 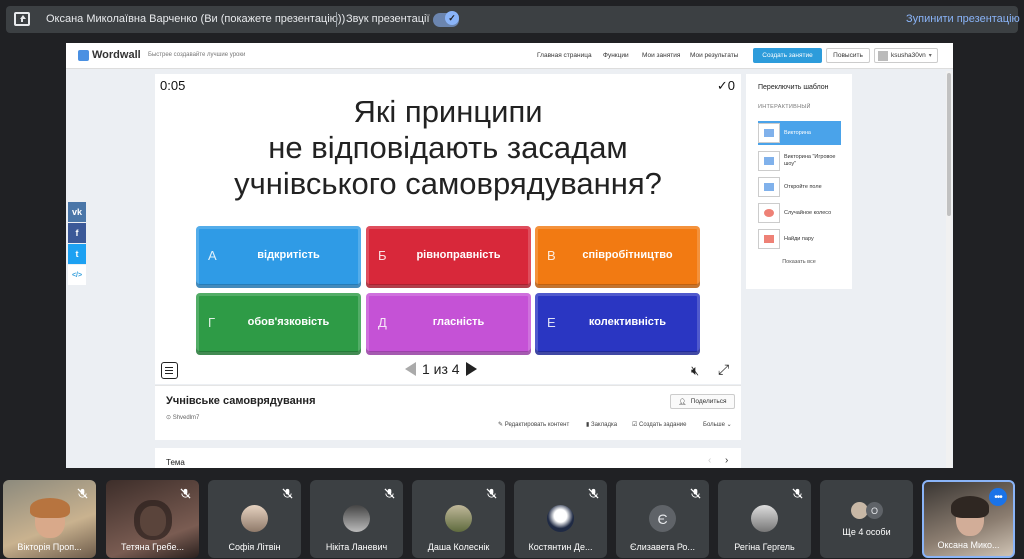 What do you see at coordinates (627, 322) in the screenshot?
I see `answer-text: колективність` at bounding box center [627, 322].